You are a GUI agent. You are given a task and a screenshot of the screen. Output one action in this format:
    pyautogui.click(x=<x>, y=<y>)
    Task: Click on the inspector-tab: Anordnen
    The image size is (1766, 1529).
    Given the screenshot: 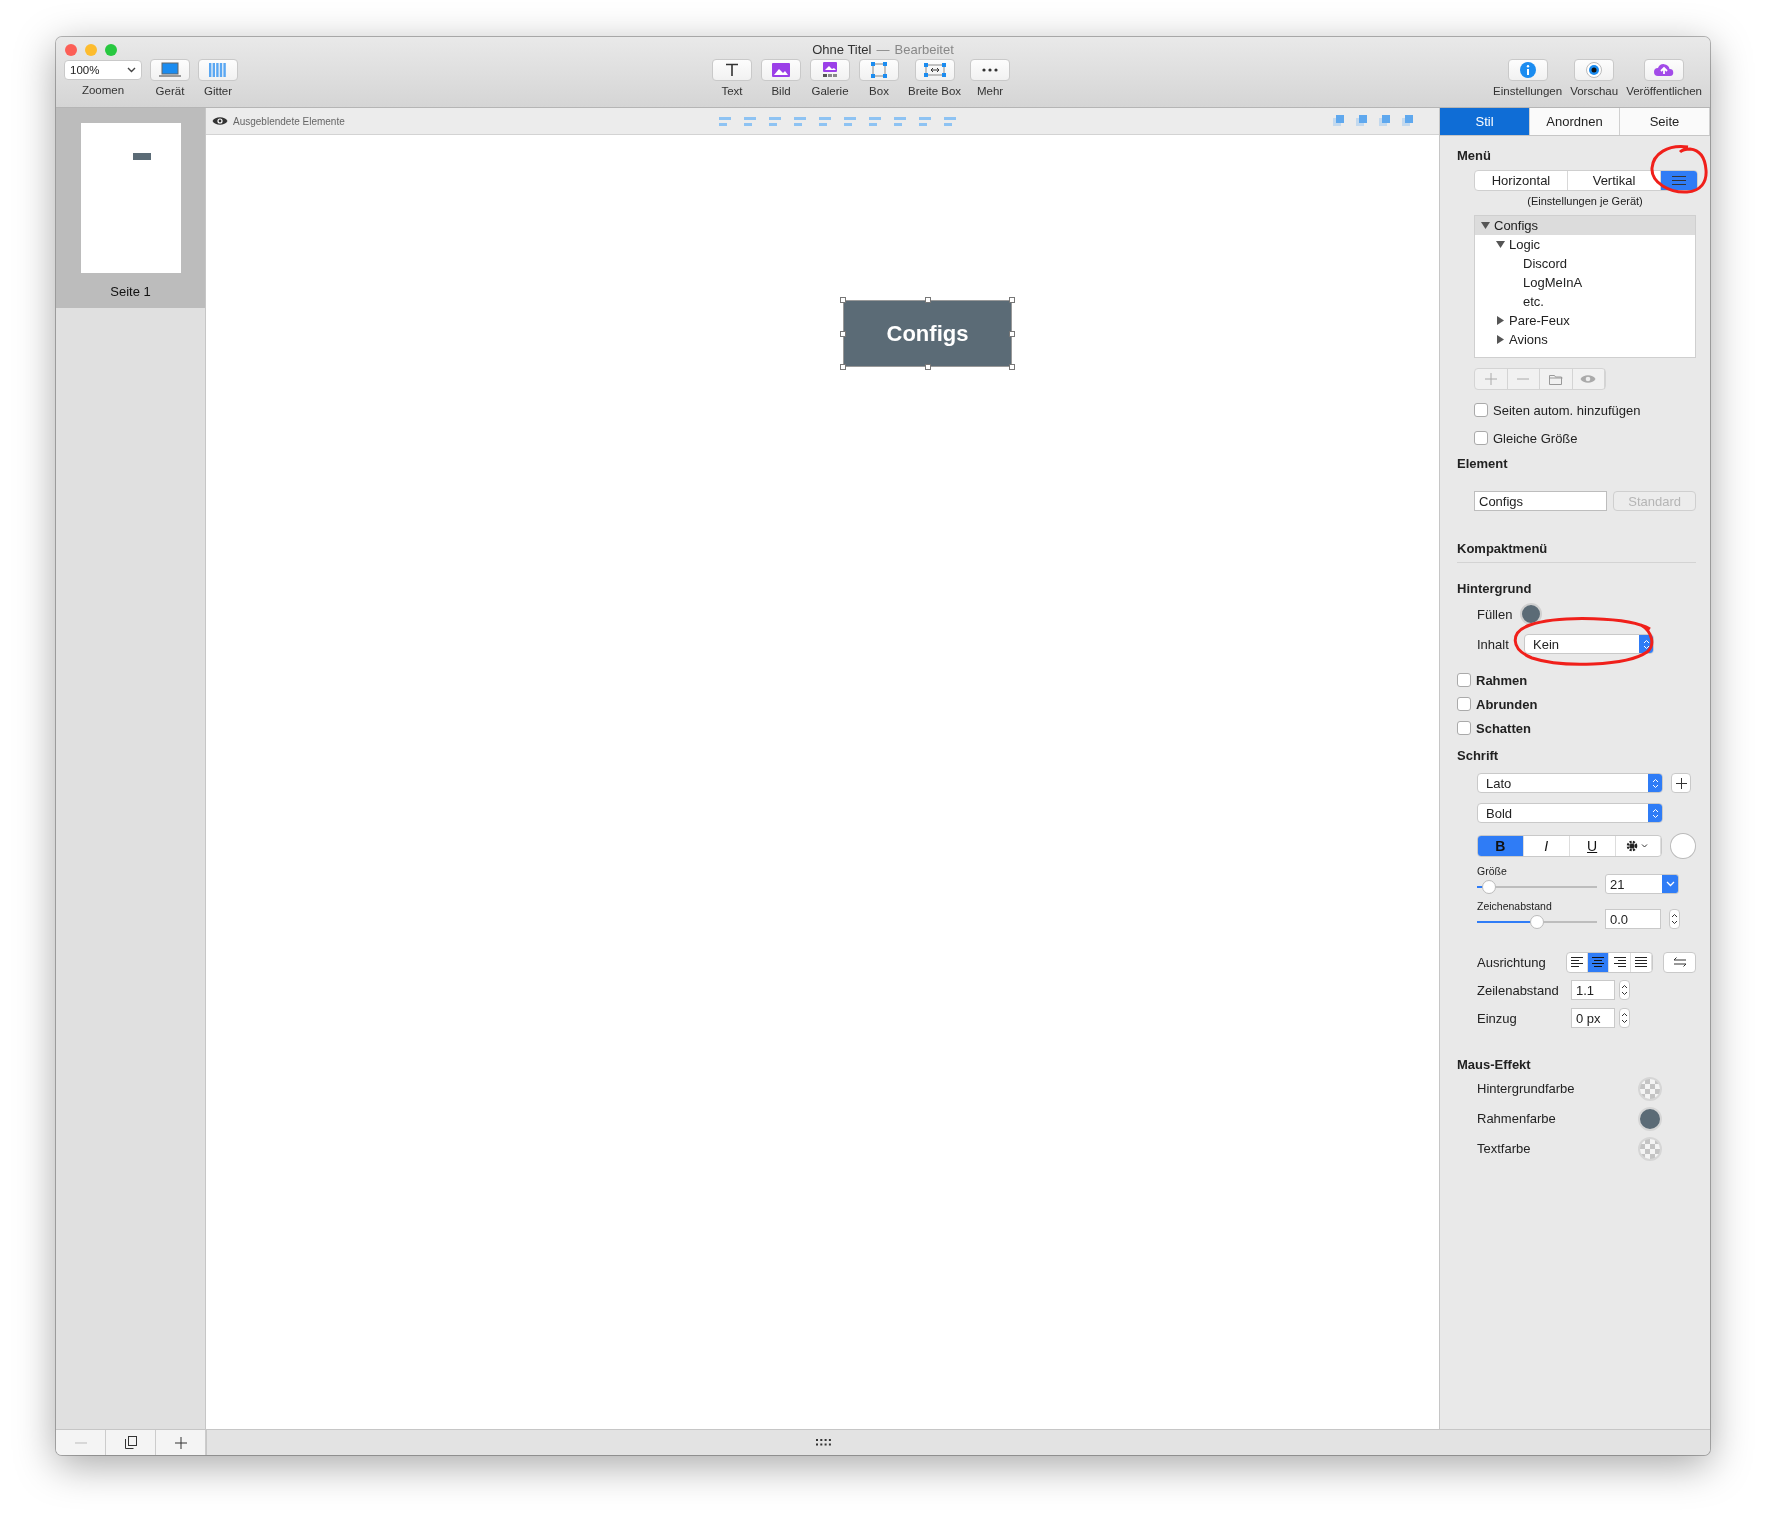 What is the action you would take?
    pyautogui.click(x=1575, y=121)
    